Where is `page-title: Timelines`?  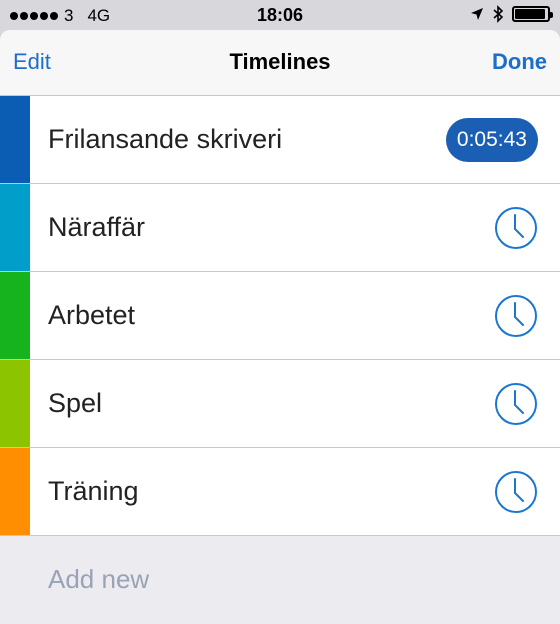
page-title: Timelines is located at coordinates (280, 61).